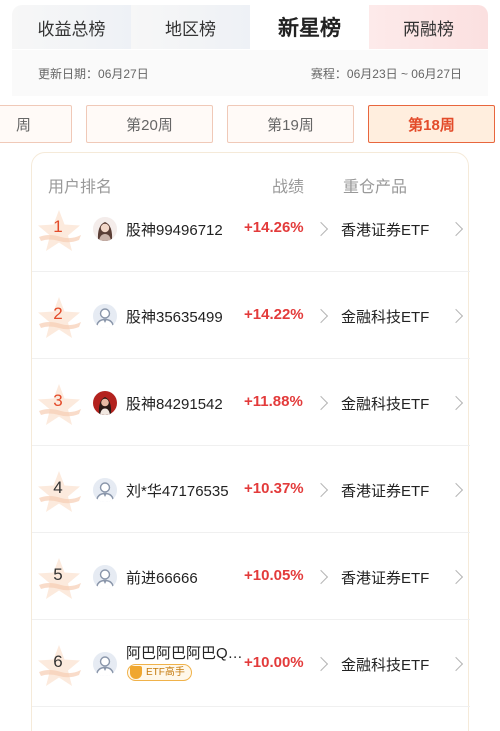 Image resolution: width=500 pixels, height=731 pixels. What do you see at coordinates (309, 27) in the screenshot?
I see `tab-new-star: 新星榜` at bounding box center [309, 27].